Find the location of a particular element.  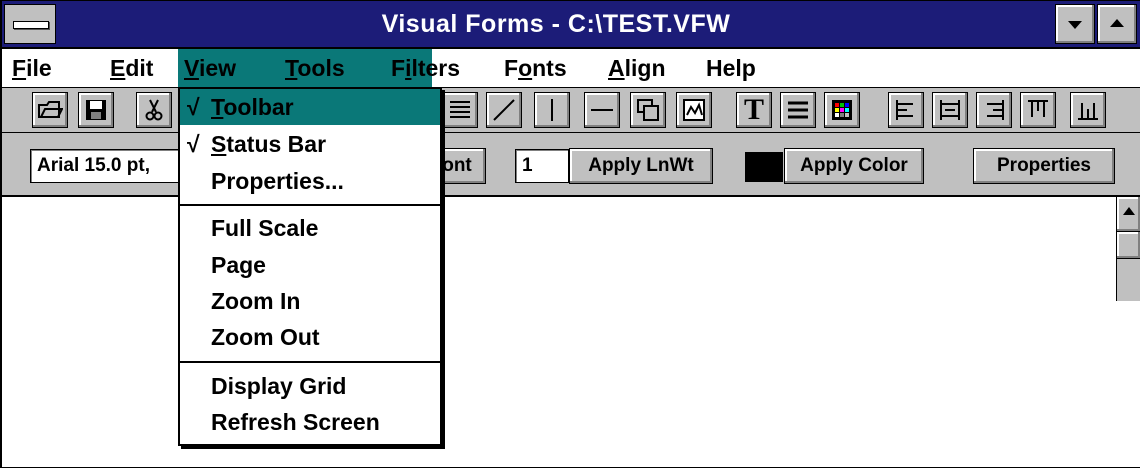

scroll-up-icon is located at coordinates (1128, 214).